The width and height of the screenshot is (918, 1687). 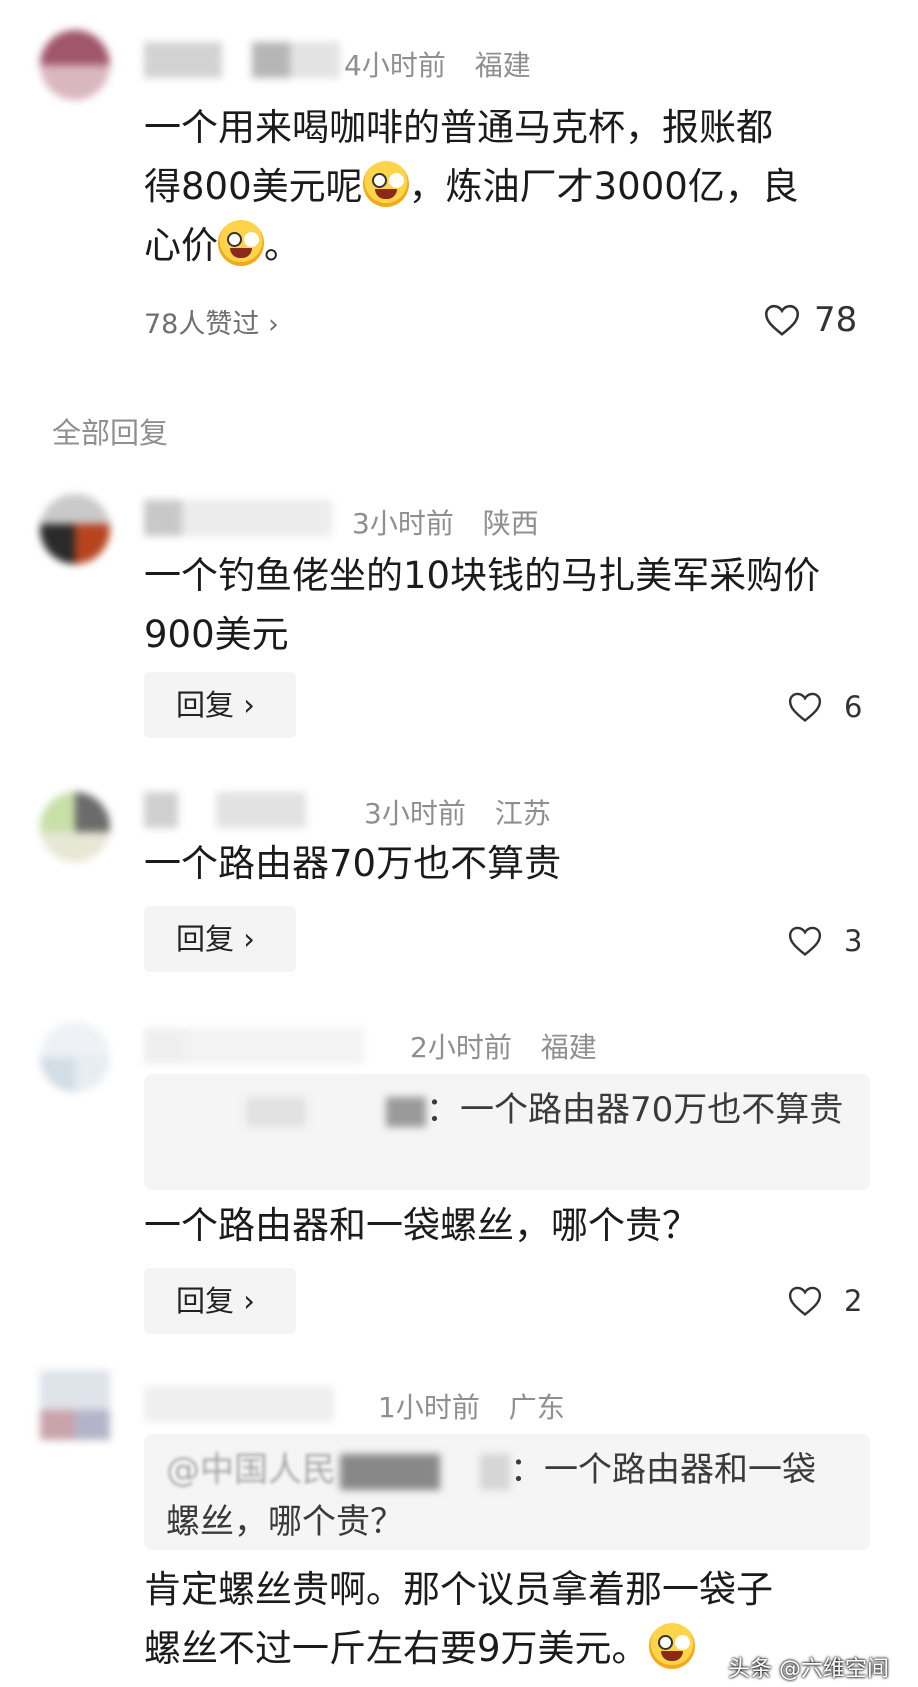 I want to click on reply-meta: 1小时前 广东, so click(x=471, y=1406).